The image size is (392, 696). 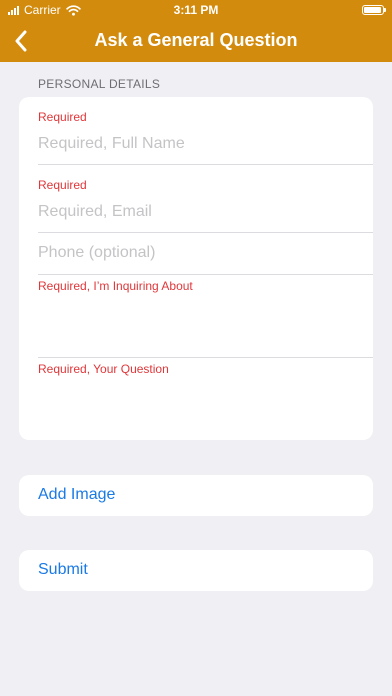 I want to click on add-image-label: Add Image, so click(x=77, y=494).